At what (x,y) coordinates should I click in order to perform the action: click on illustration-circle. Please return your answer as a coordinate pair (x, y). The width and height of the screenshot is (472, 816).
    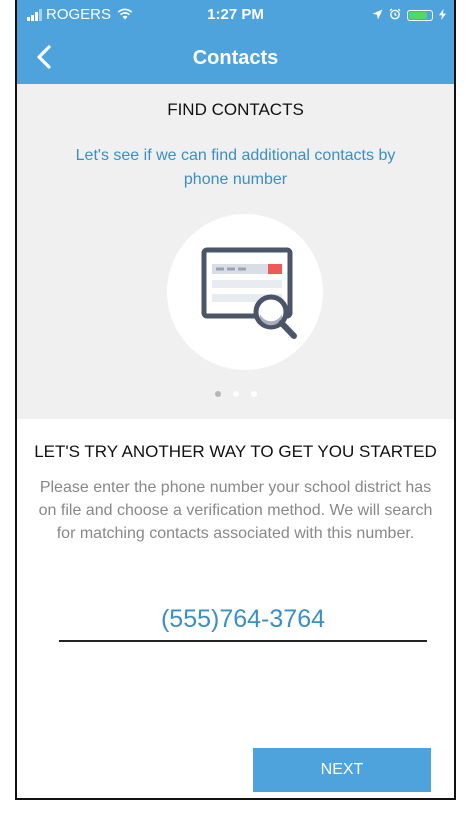
    Looking at the image, I should click on (245, 292).